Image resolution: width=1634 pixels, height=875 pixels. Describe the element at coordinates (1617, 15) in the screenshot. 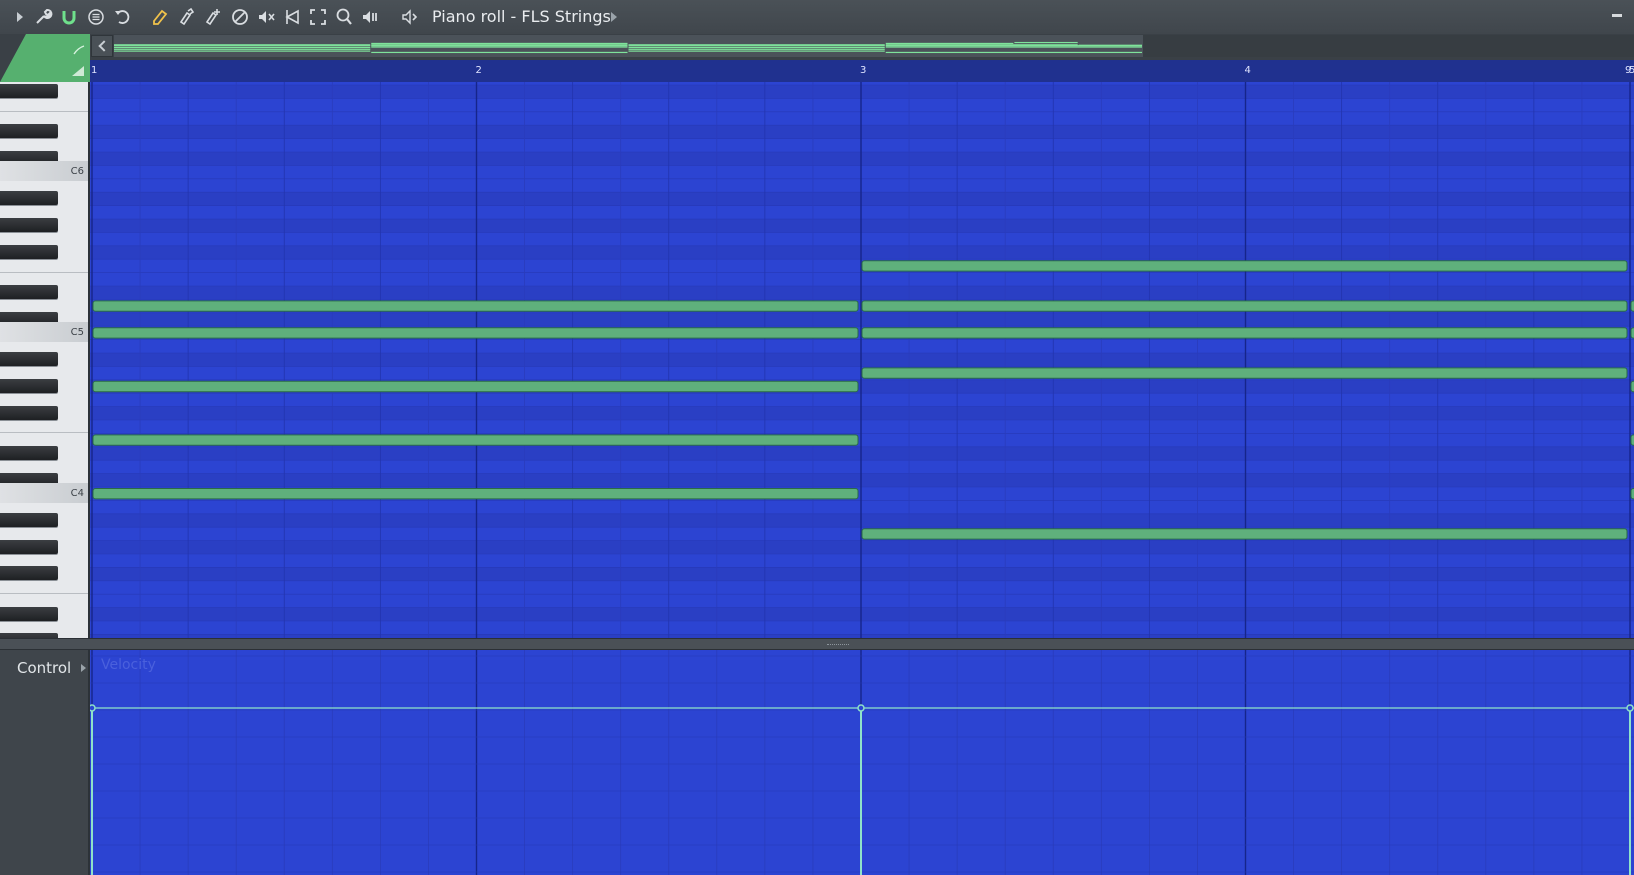

I see `minimize-button` at that location.